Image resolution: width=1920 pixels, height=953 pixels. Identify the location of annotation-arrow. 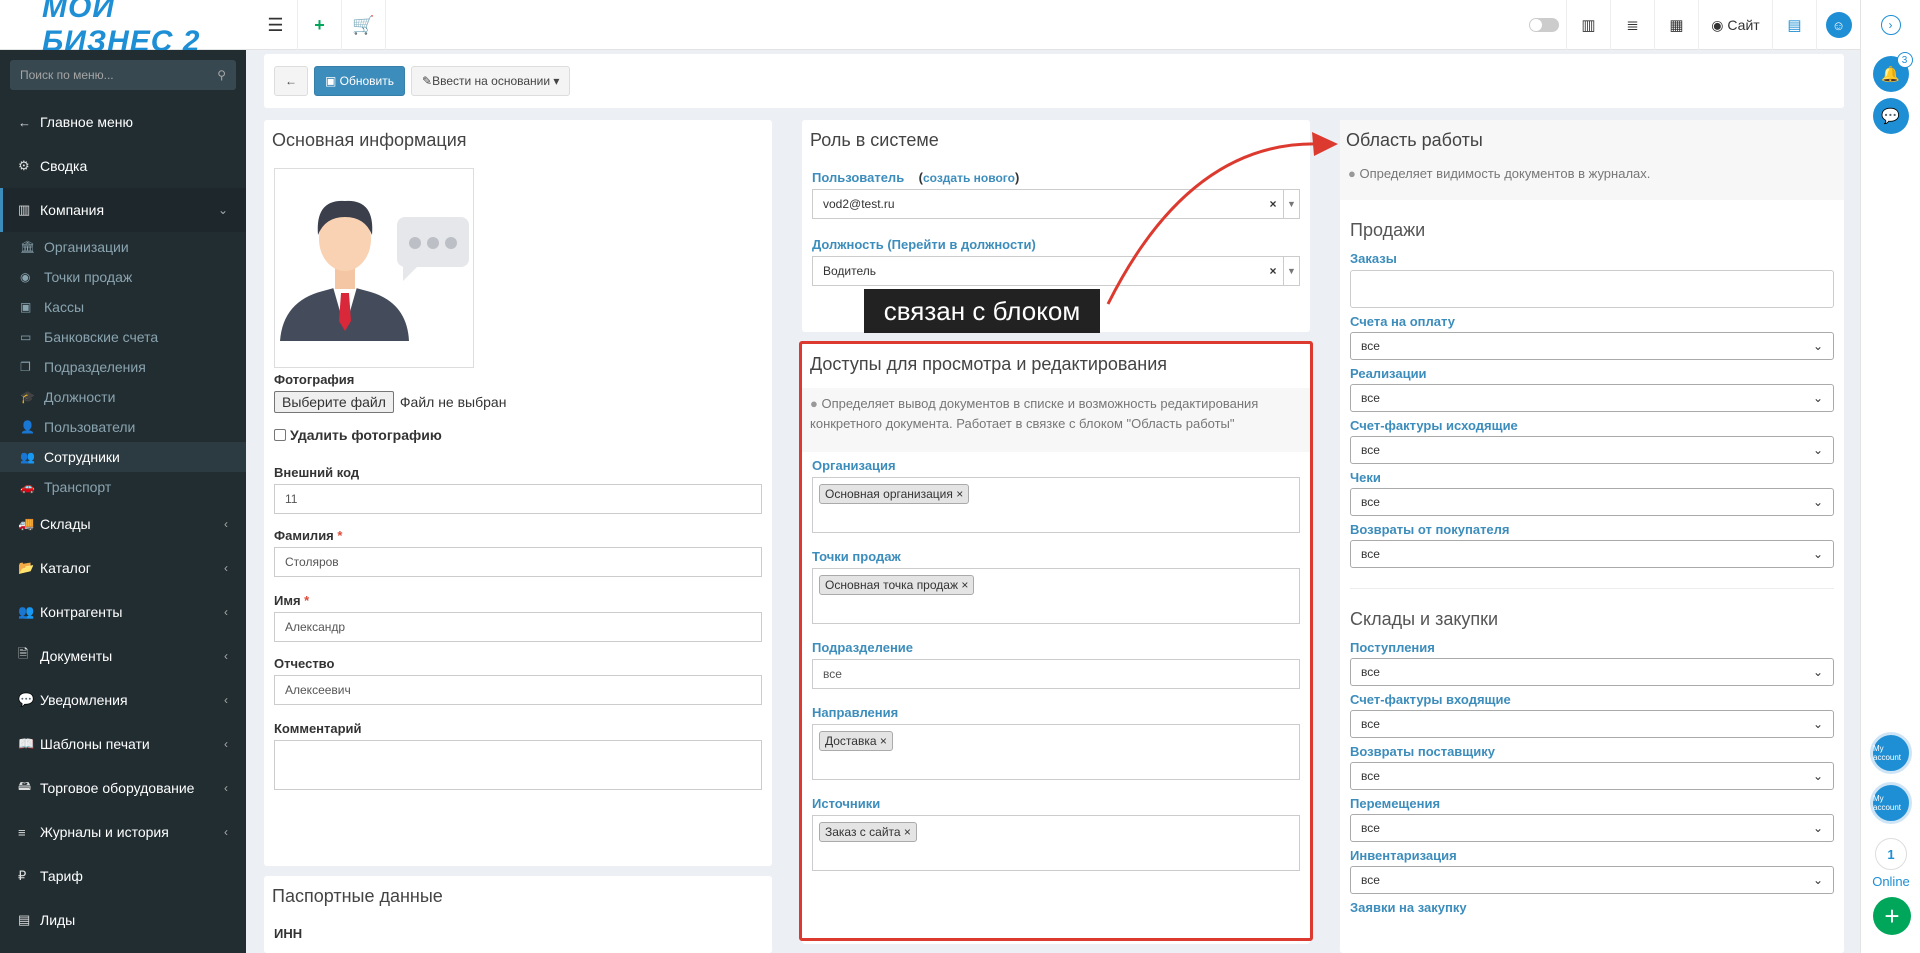
(1222, 218).